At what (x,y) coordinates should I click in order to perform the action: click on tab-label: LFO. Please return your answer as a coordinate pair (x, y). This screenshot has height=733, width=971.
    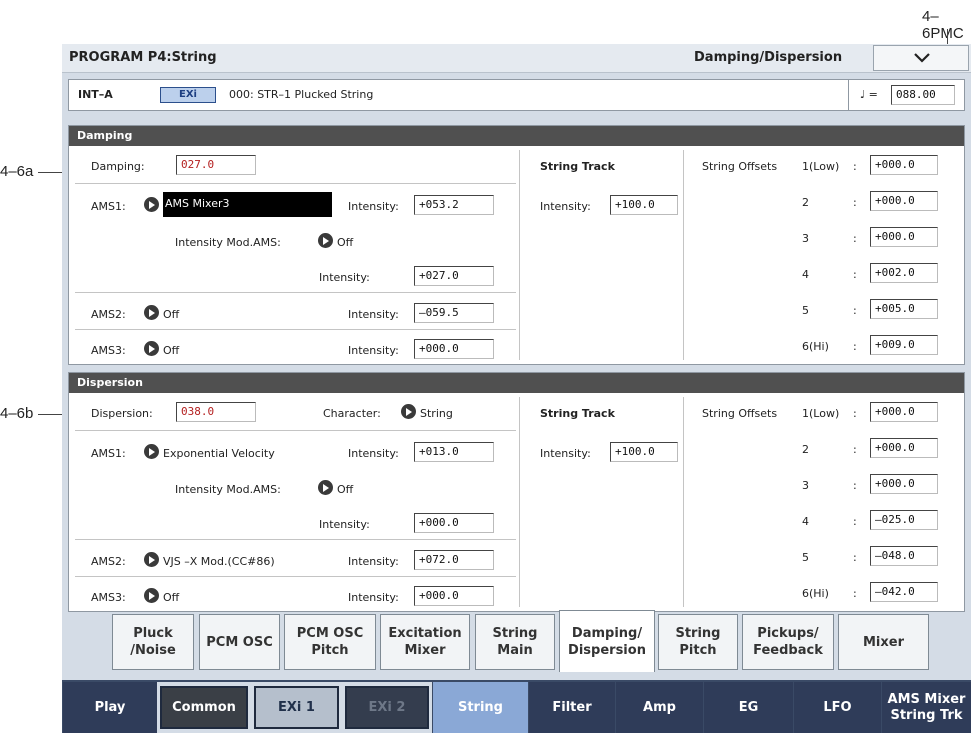
    Looking at the image, I should click on (837, 707).